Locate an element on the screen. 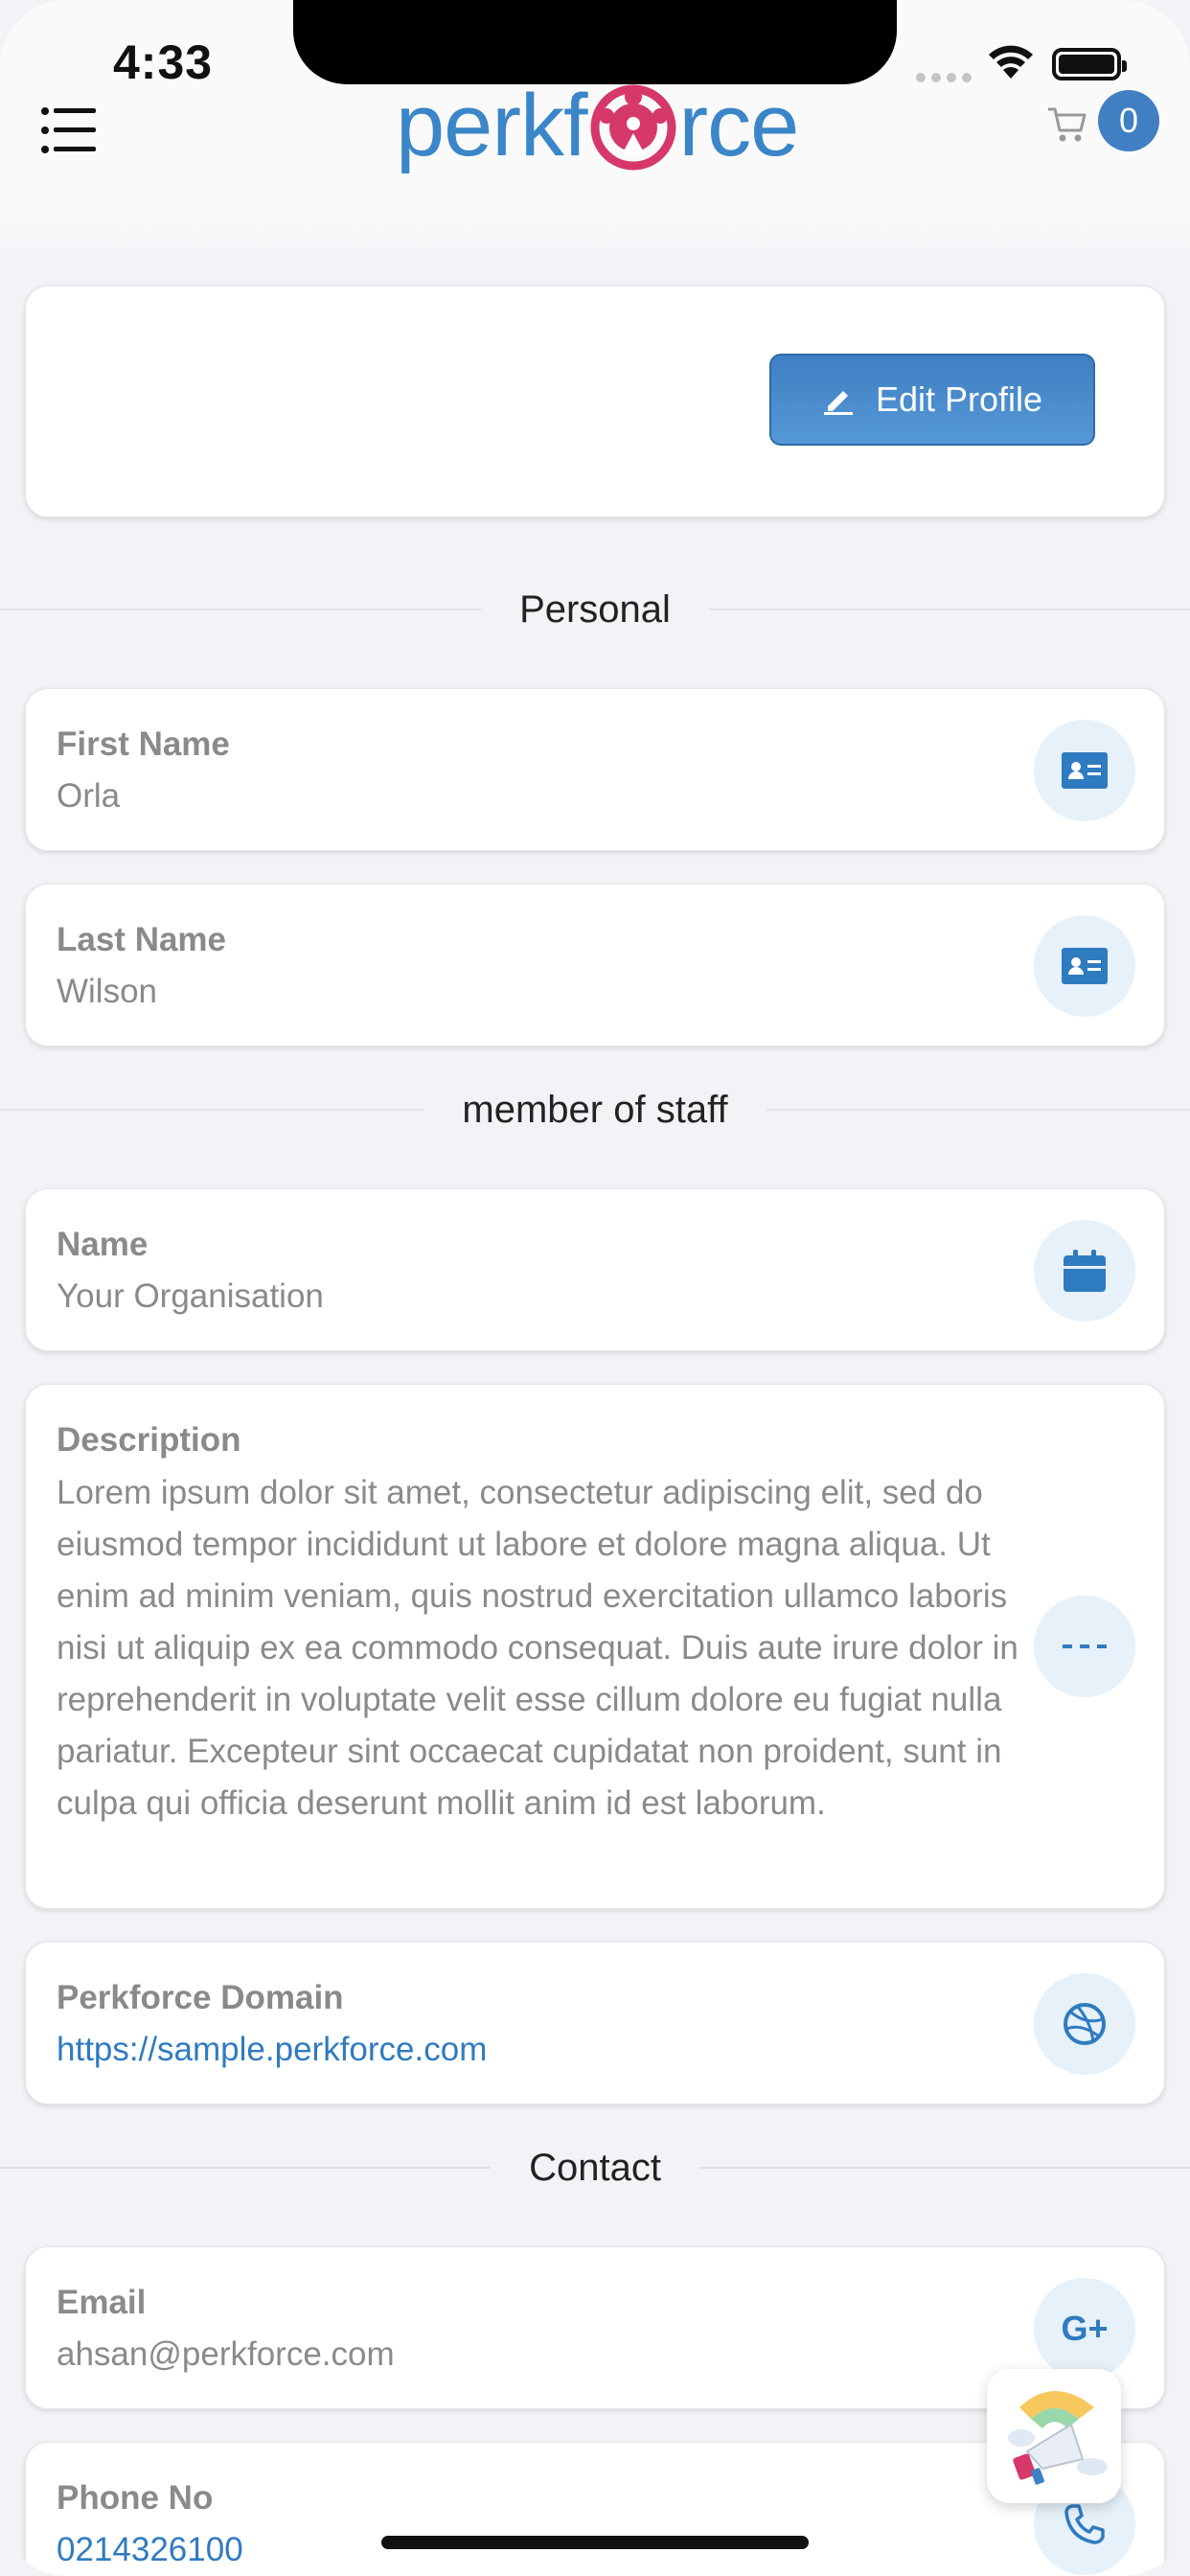 The image size is (1190, 2576). home-indicator is located at coordinates (595, 2542).